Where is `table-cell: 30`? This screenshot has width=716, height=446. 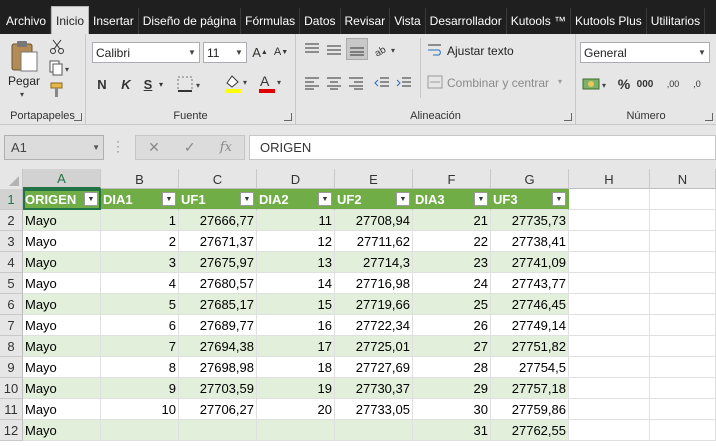
table-cell: 30 is located at coordinates (452, 409).